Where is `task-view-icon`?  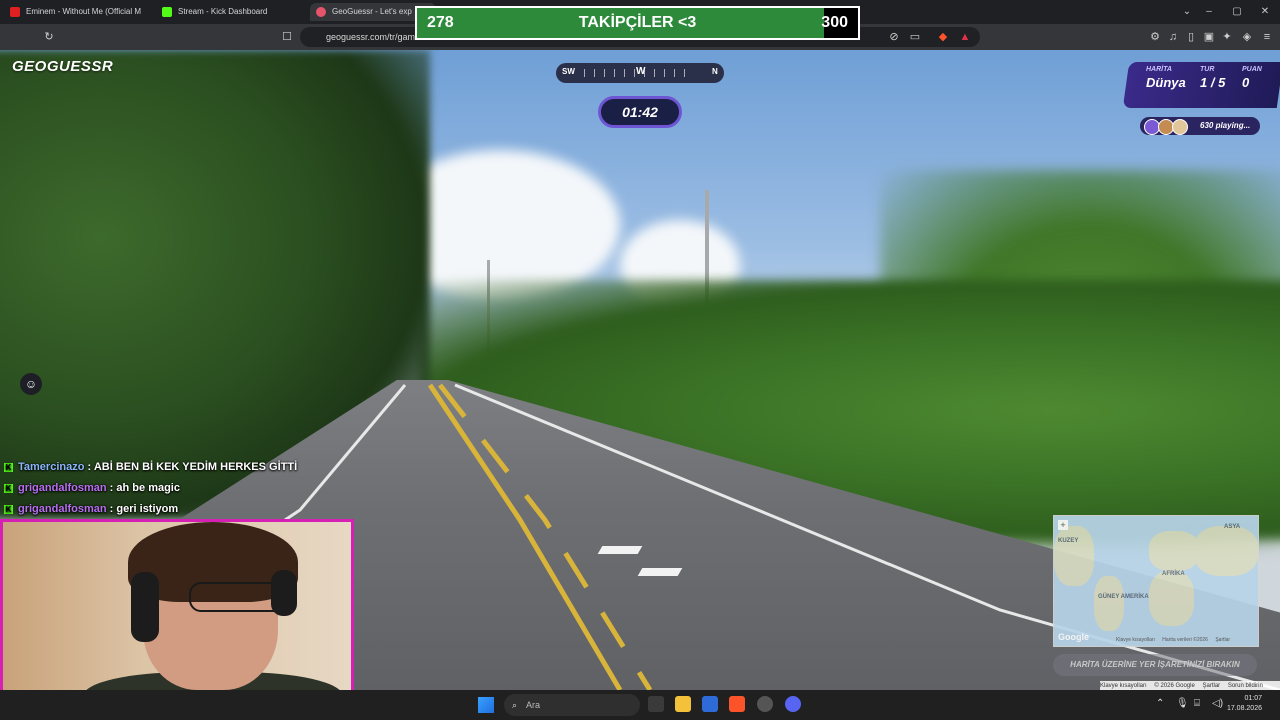 task-view-icon is located at coordinates (656, 704).